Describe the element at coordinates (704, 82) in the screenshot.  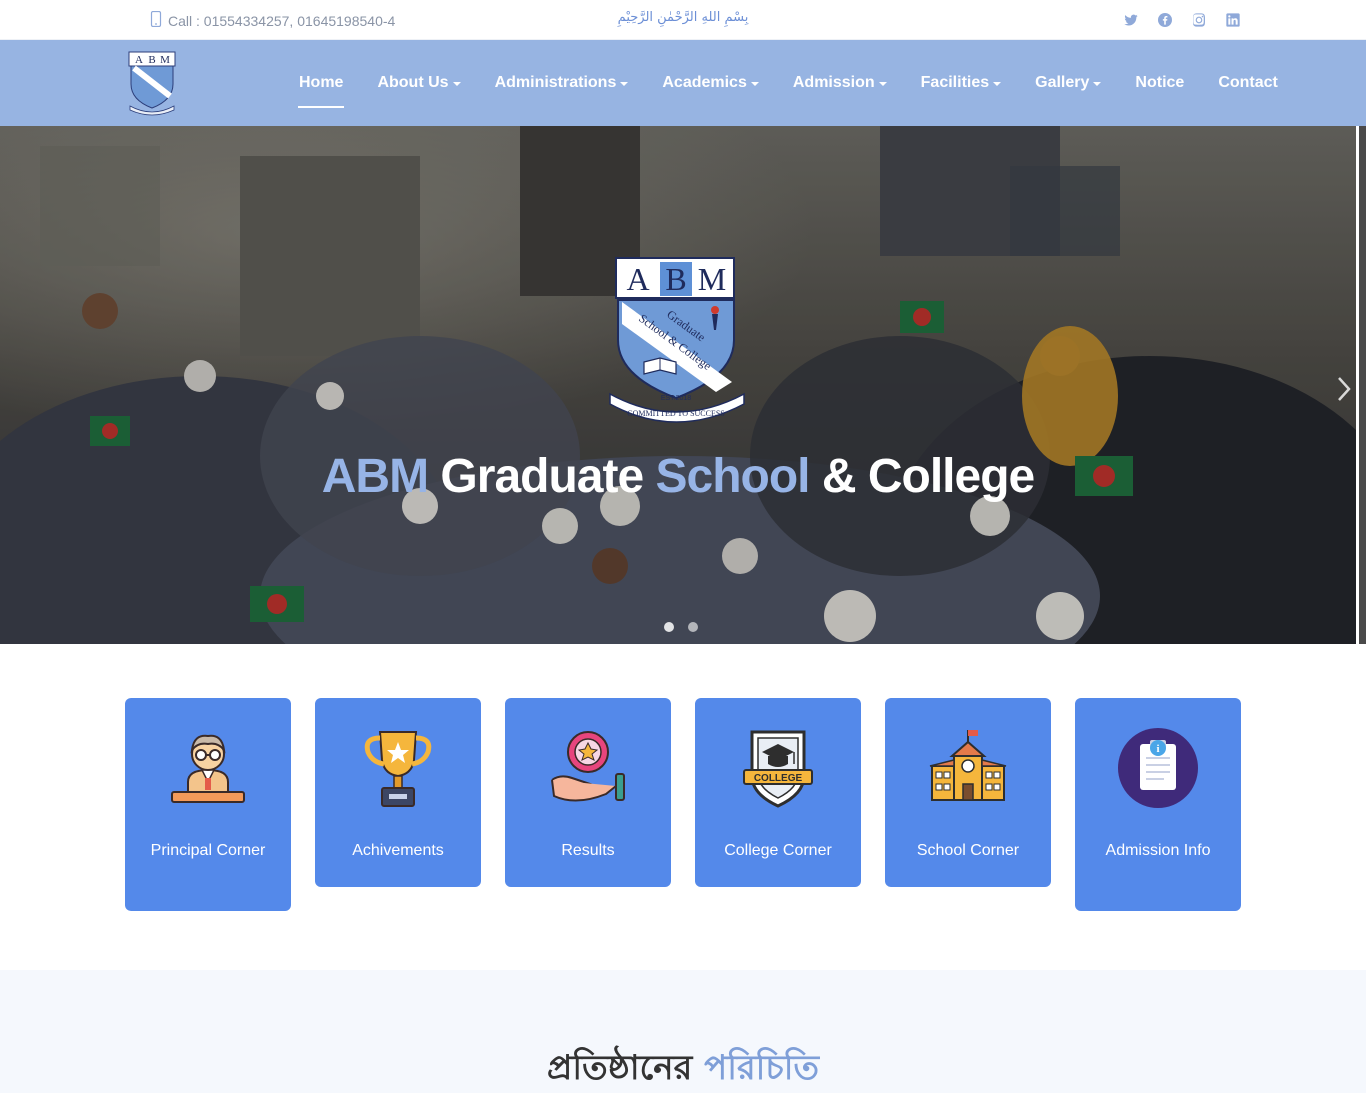
I see `nav-academics-label: Academics` at that location.